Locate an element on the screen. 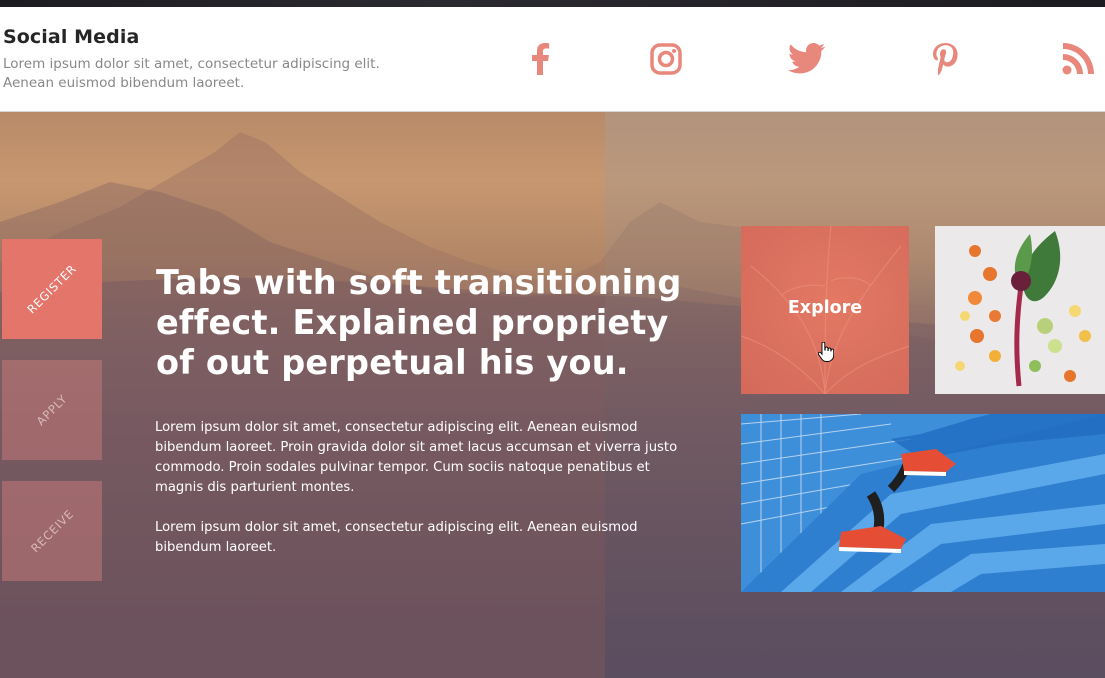 The image size is (1105, 678). header-title: Social Media is located at coordinates (71, 37).